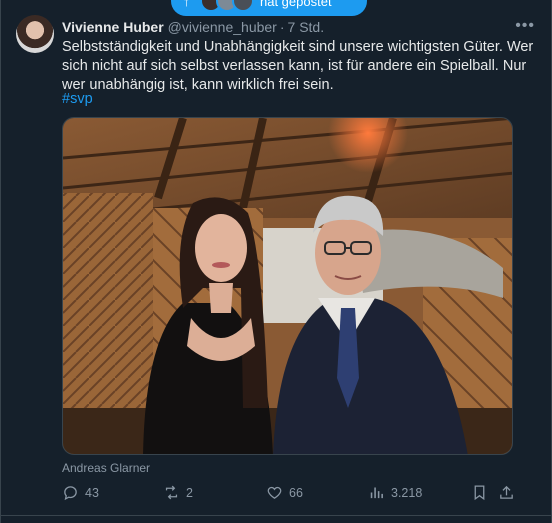  What do you see at coordinates (113, 27) in the screenshot?
I see `author-name: Vivienne Huber` at bounding box center [113, 27].